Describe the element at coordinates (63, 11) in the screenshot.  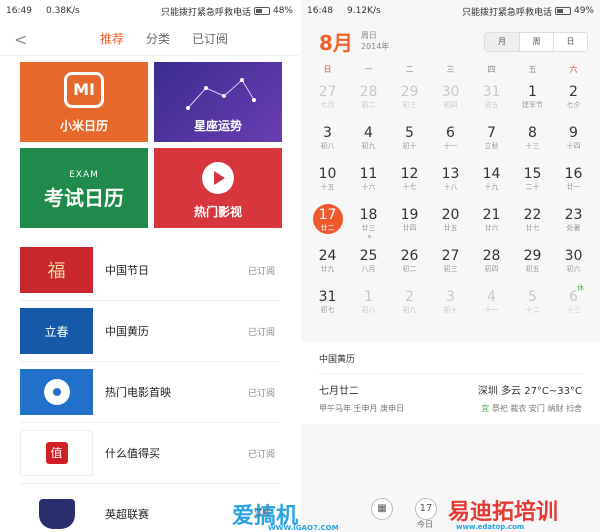
I see `status-speed: 0.38K/s` at that location.